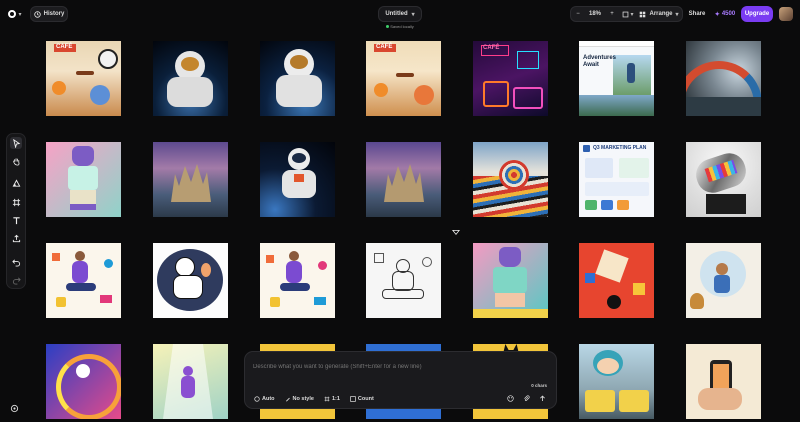  Describe the element at coordinates (297, 280) in the screenshot. I see `image-tile-floating-person-objects-variant` at that location.